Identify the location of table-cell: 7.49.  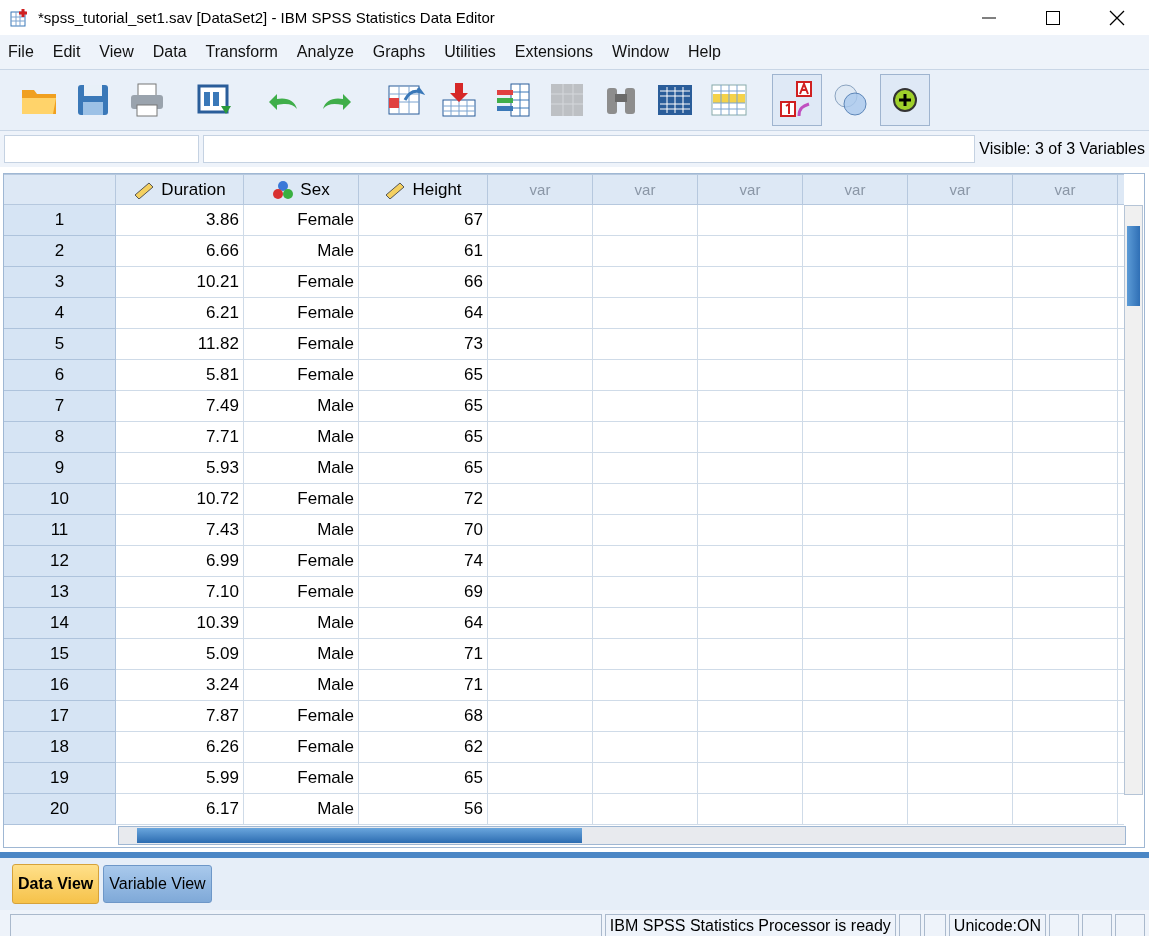
(180, 406).